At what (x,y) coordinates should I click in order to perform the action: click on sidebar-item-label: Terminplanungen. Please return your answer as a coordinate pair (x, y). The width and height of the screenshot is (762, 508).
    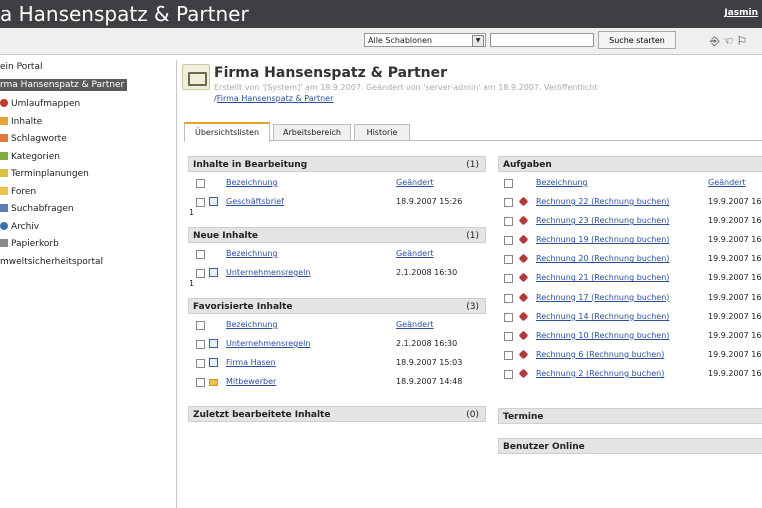
    Looking at the image, I should click on (50, 174).